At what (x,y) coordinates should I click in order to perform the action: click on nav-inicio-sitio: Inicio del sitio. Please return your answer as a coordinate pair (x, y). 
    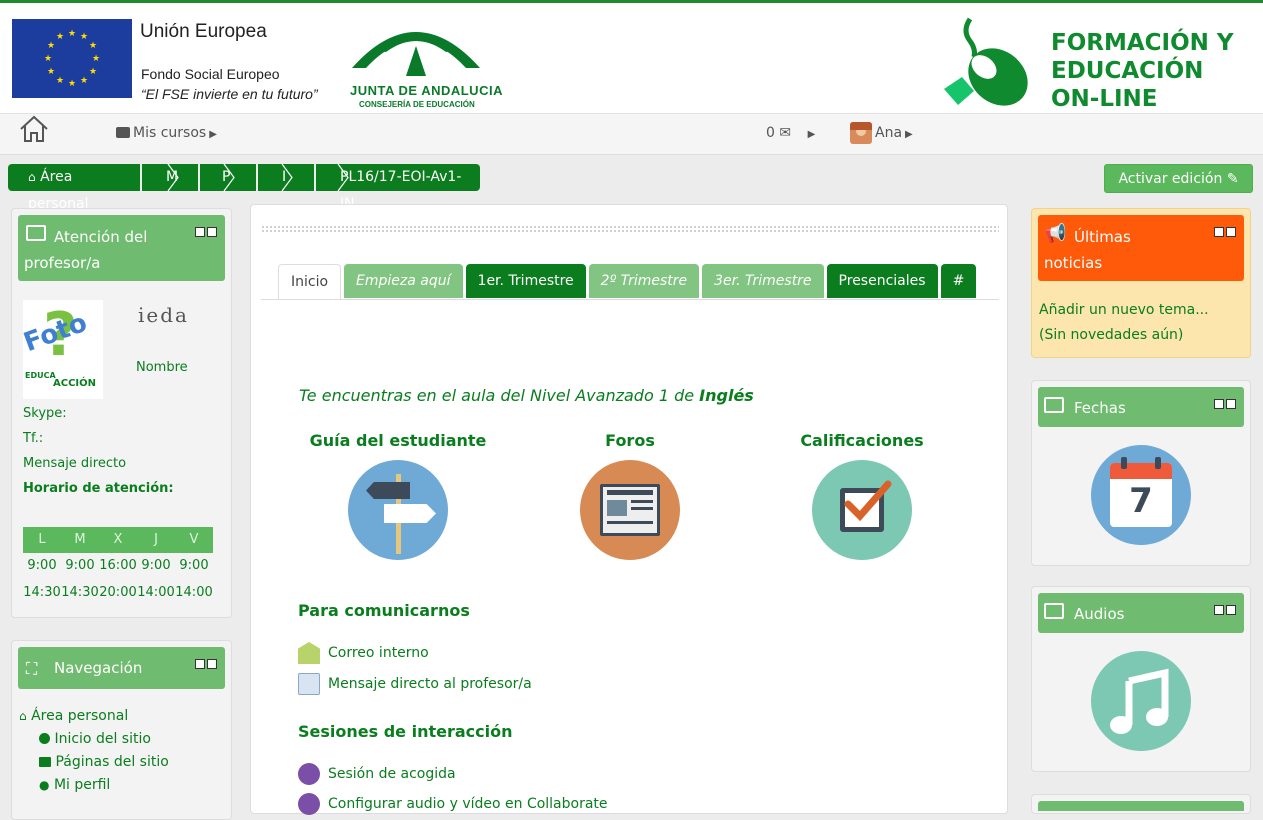
    Looking at the image, I should click on (95, 739).